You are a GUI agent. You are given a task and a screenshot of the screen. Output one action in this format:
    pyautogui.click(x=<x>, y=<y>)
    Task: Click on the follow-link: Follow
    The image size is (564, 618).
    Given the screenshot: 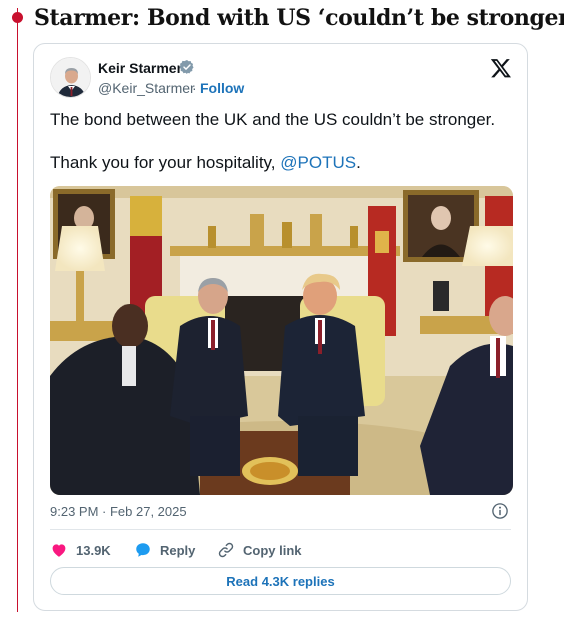 What is the action you would take?
    pyautogui.click(x=222, y=88)
    